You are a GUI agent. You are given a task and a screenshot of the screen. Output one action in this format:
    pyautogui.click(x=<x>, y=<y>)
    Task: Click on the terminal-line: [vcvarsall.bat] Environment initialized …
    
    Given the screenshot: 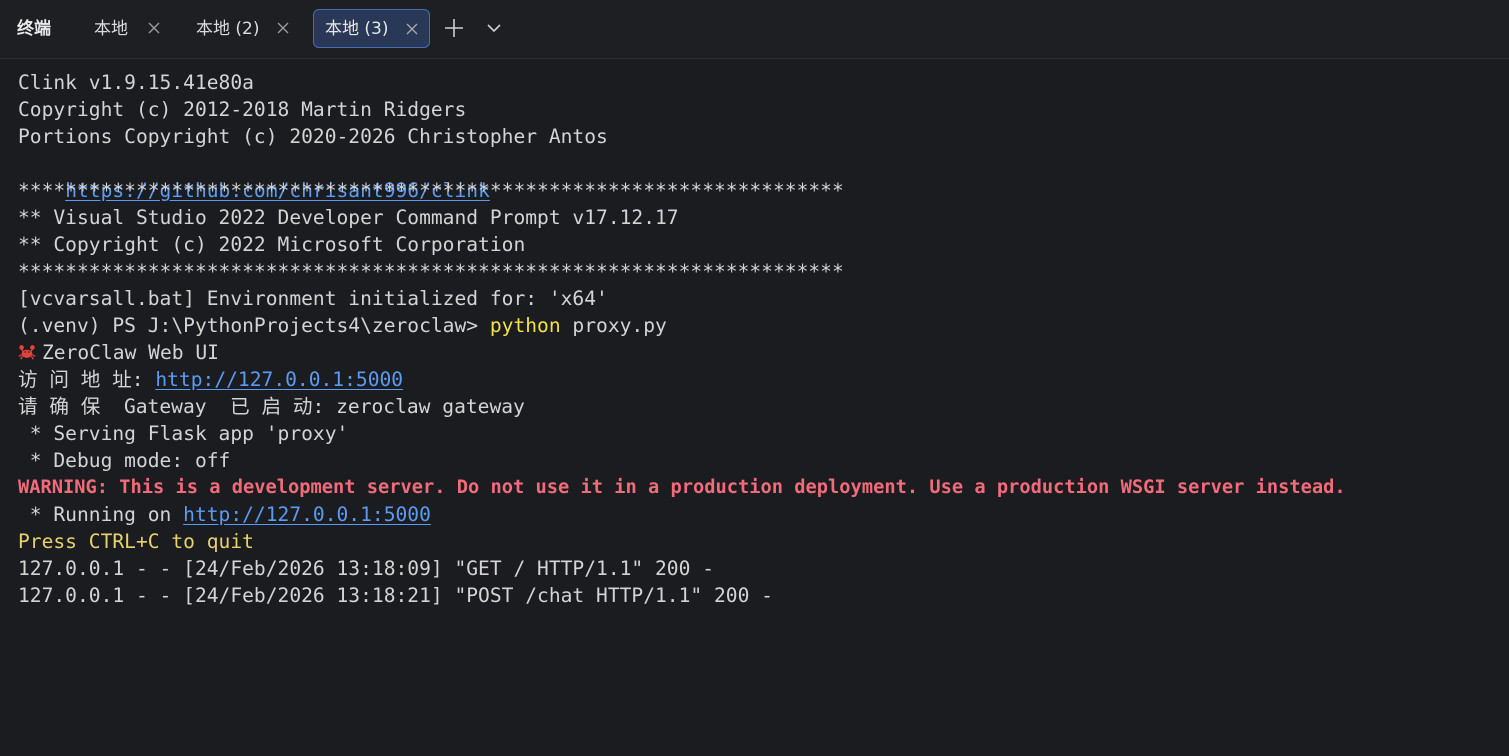 What is the action you would take?
    pyautogui.click(x=313, y=298)
    